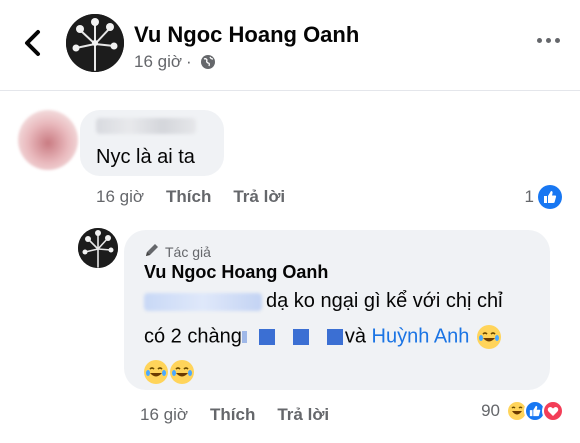  What do you see at coordinates (236, 272) in the screenshot?
I see `reply-author-name: Vu Ngoc Hoang Oanh` at bounding box center [236, 272].